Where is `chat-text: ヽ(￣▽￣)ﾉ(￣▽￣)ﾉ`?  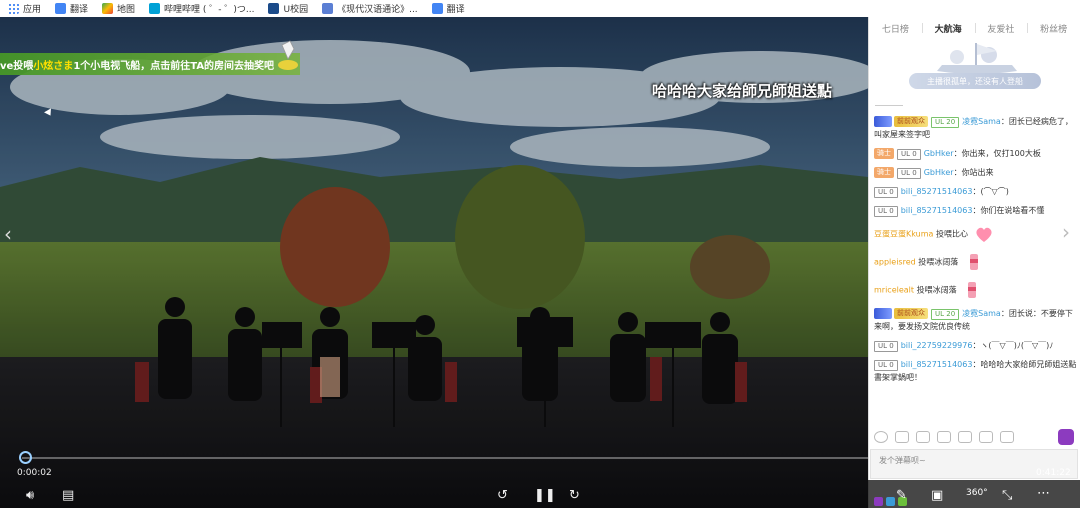 chat-text: ヽ(￣▽￣)ﾉ(￣▽￣)ﾉ is located at coordinates (1017, 345).